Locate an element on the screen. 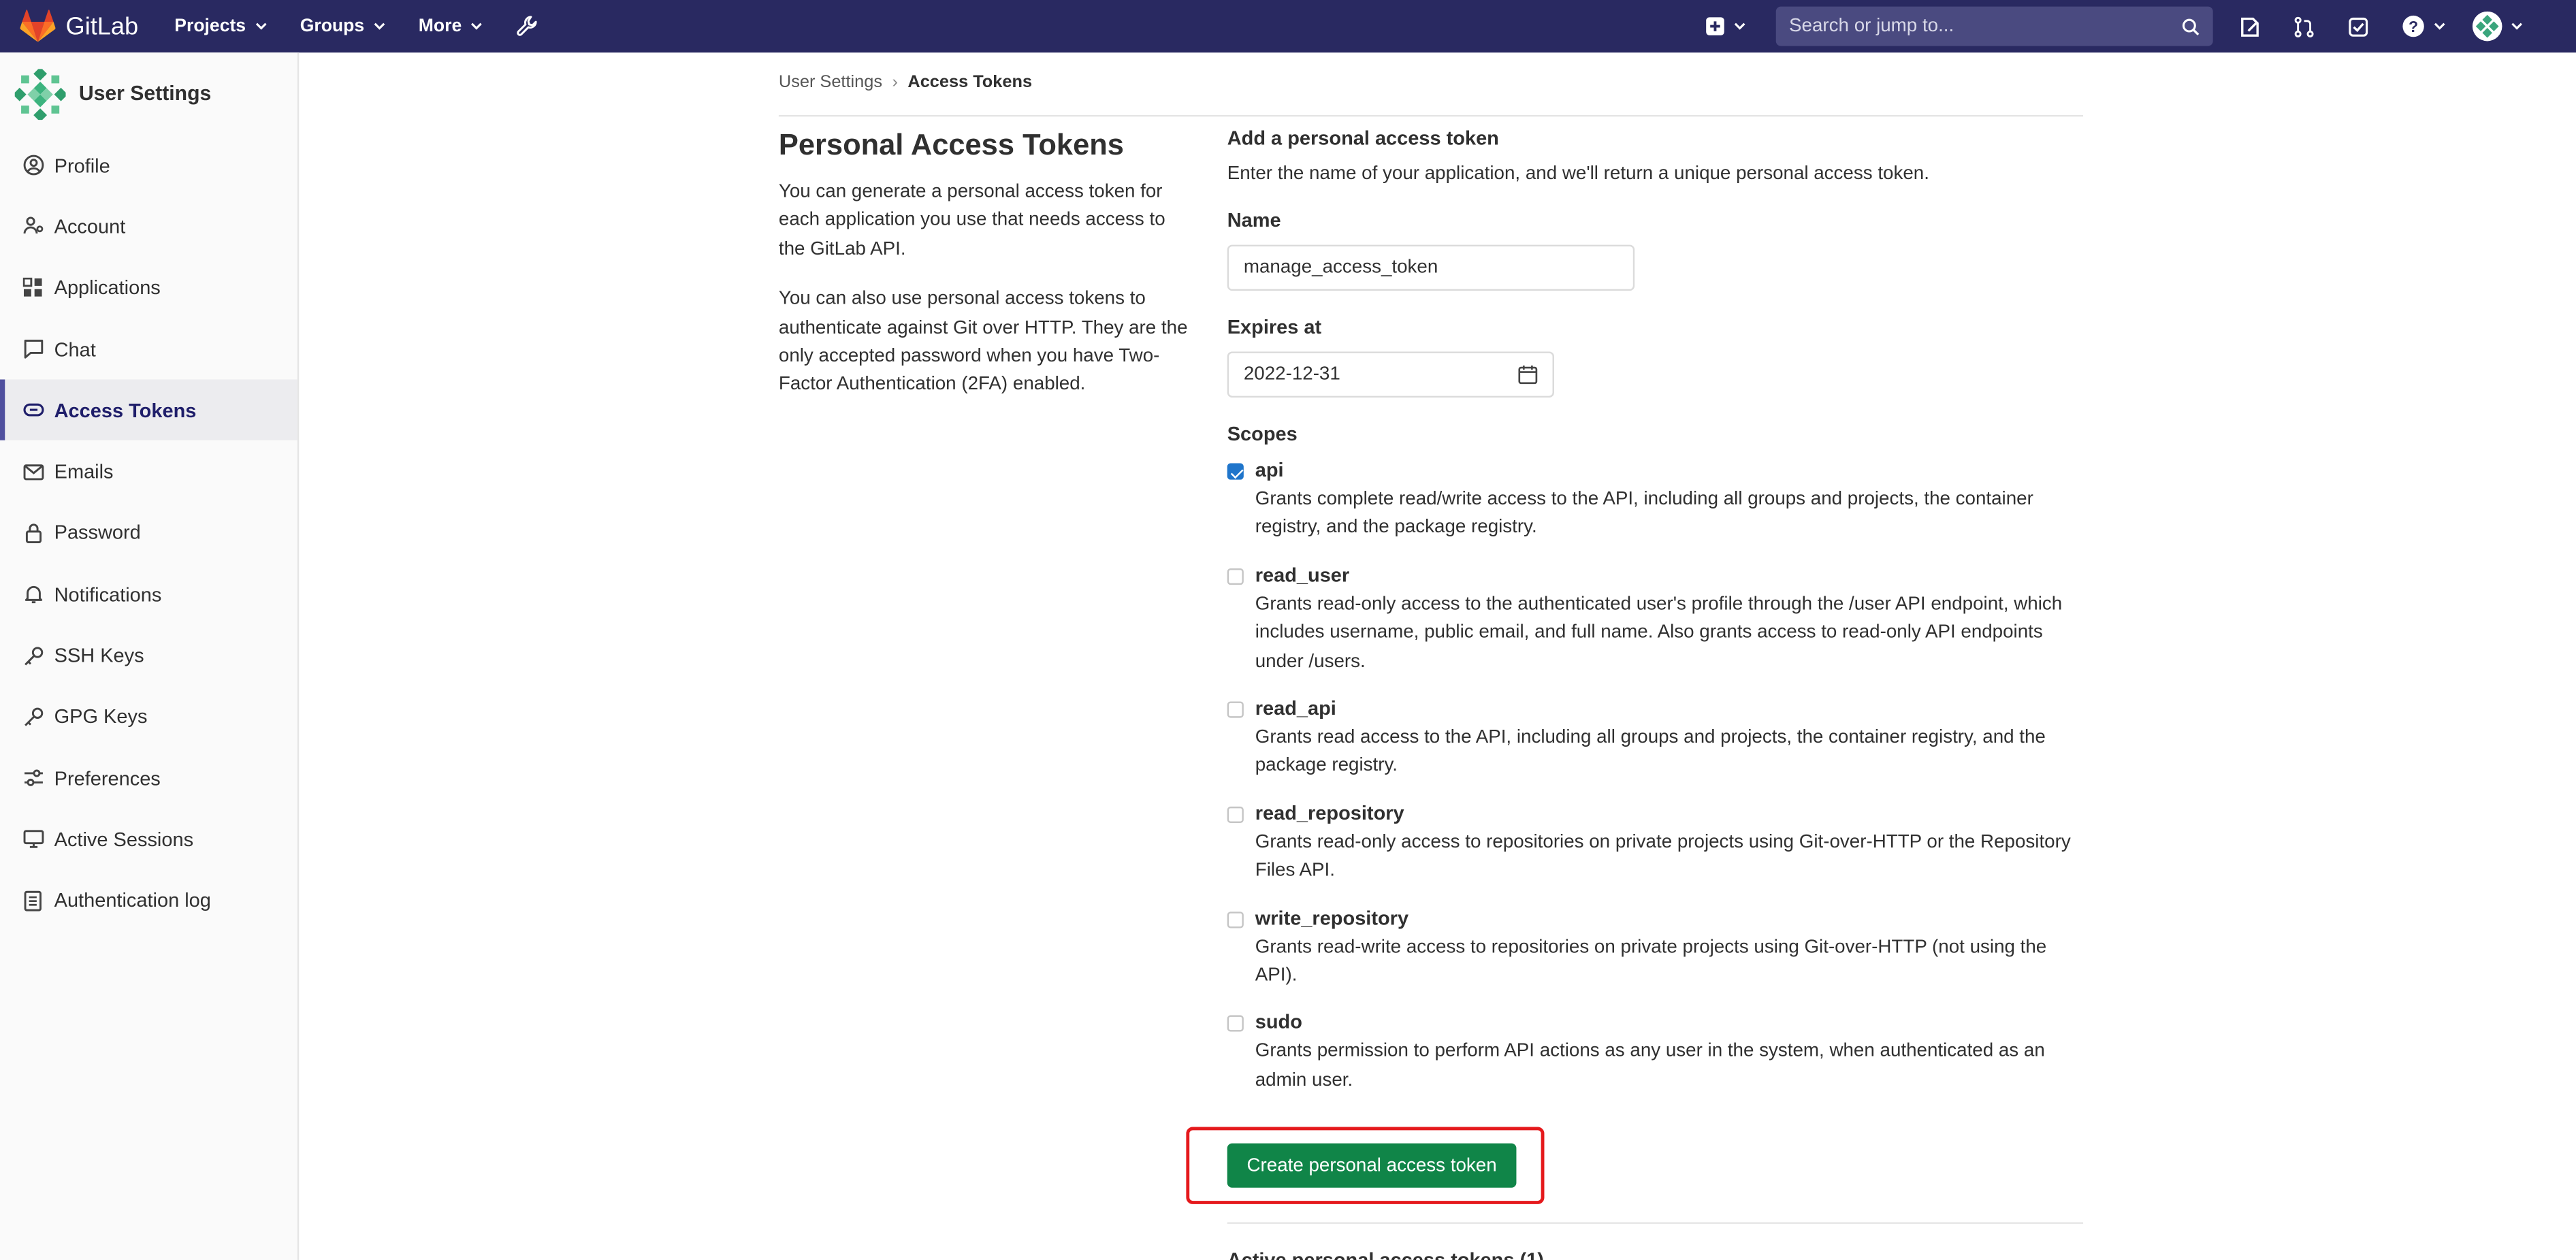 This screenshot has width=2576, height=1260. sidebar-item-label: Notifications is located at coordinates (108, 595).